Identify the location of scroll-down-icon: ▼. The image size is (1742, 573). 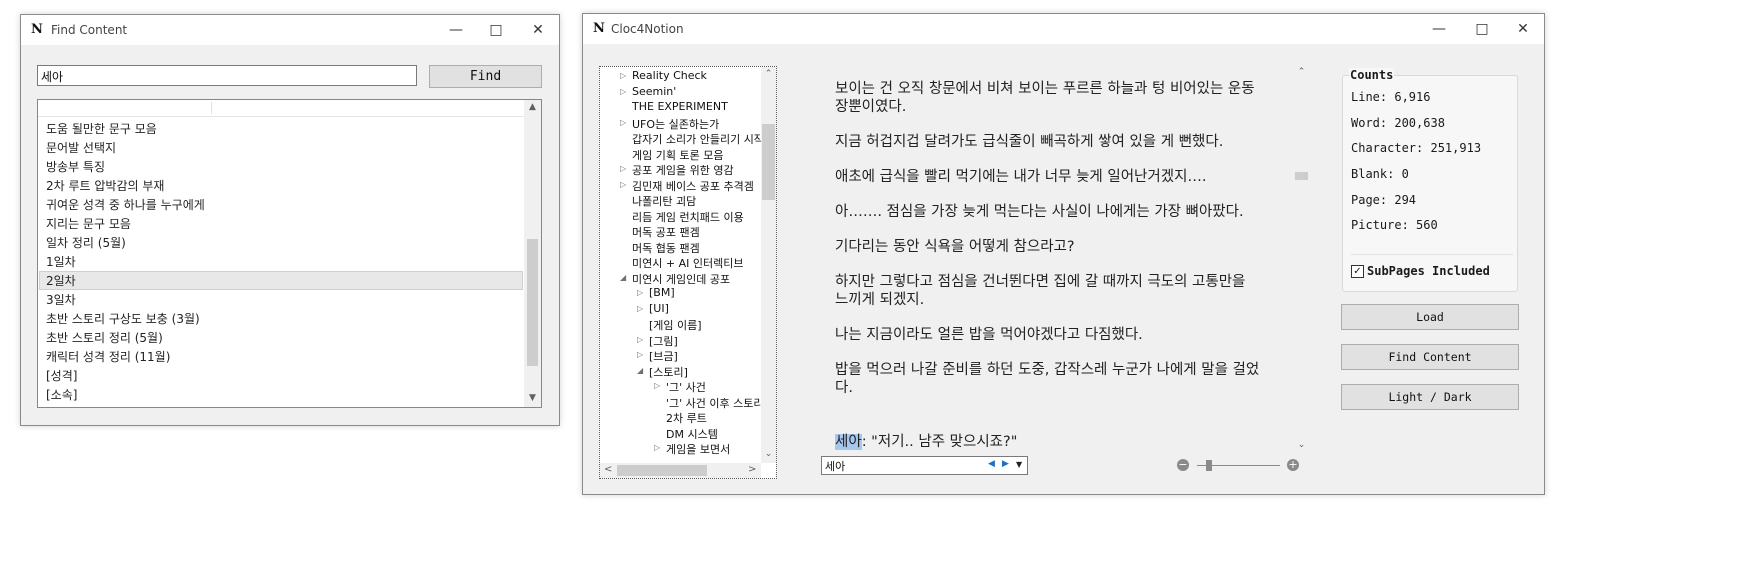
(532, 398).